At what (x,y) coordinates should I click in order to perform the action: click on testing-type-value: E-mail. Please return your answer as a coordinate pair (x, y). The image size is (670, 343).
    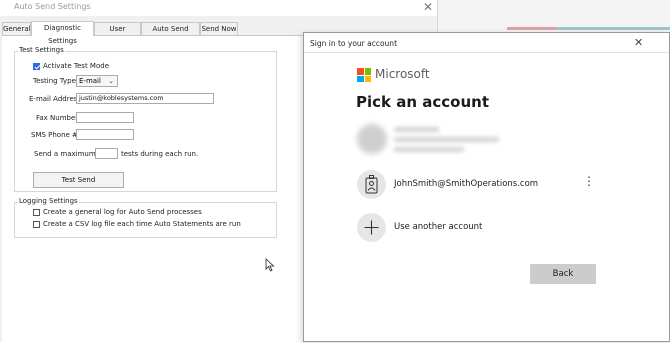
    Looking at the image, I should click on (90, 81).